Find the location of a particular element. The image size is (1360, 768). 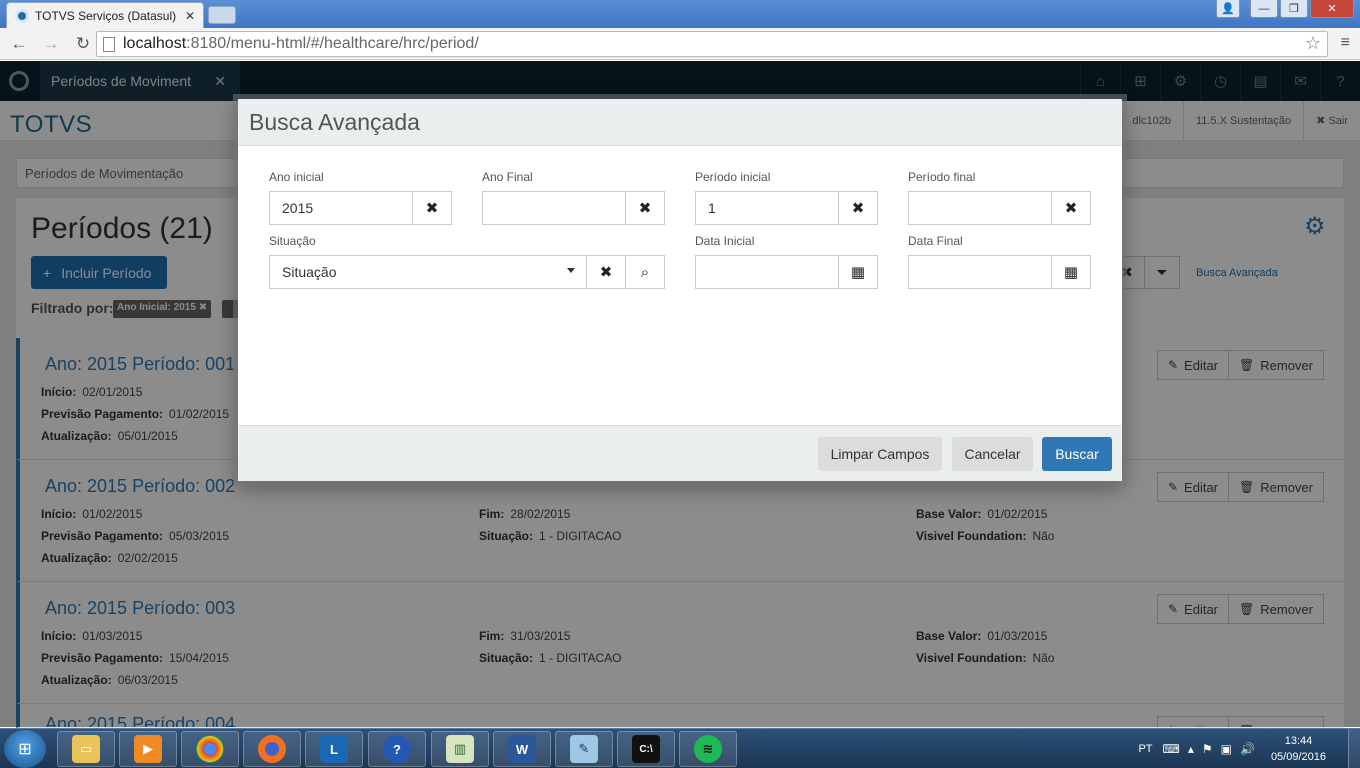

start-year-input: 2015 is located at coordinates (341, 208).